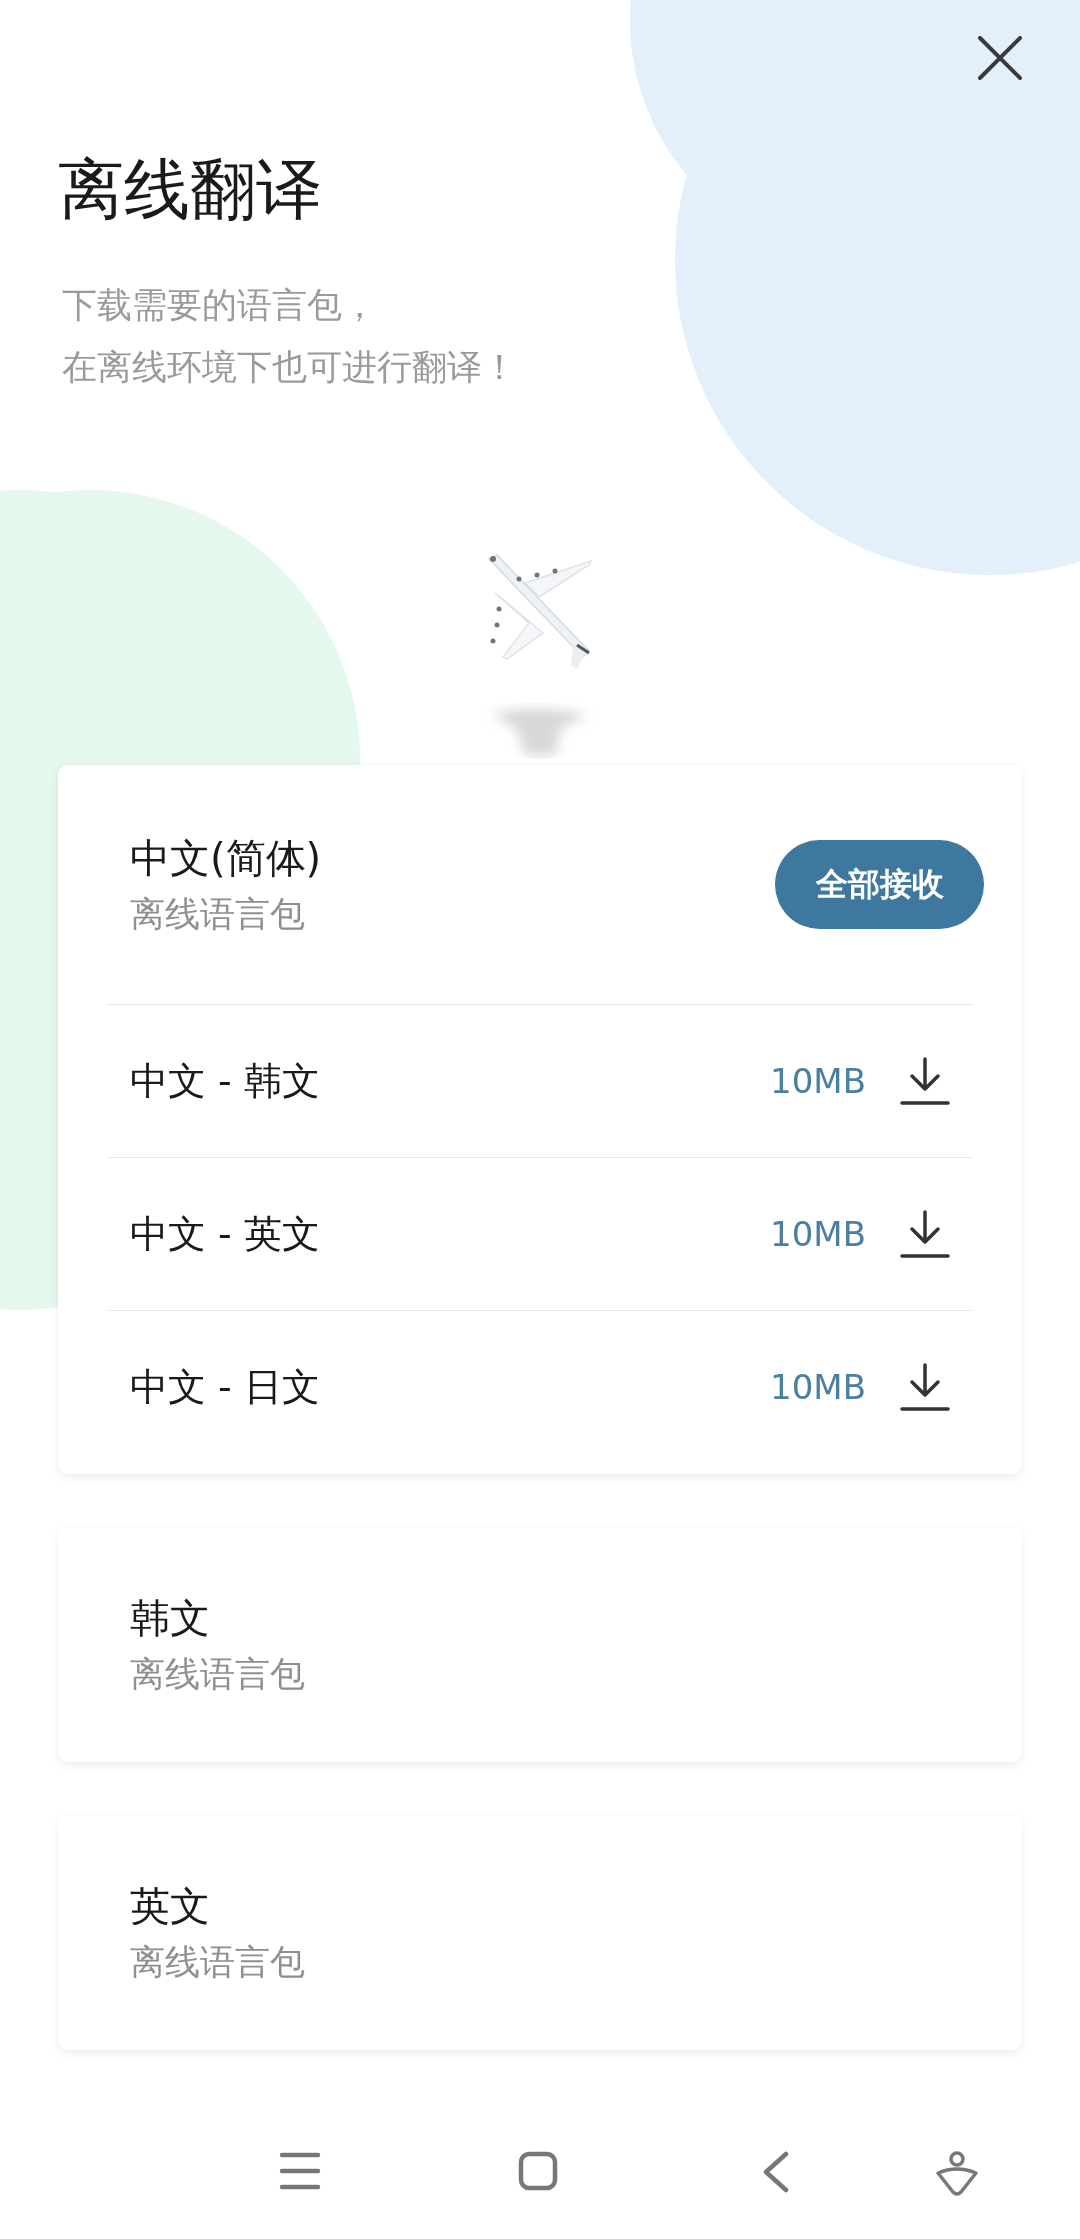 The image size is (1080, 2239). I want to click on subtitle-text: 在离线环境下也可进行翻译！, so click(289, 367).